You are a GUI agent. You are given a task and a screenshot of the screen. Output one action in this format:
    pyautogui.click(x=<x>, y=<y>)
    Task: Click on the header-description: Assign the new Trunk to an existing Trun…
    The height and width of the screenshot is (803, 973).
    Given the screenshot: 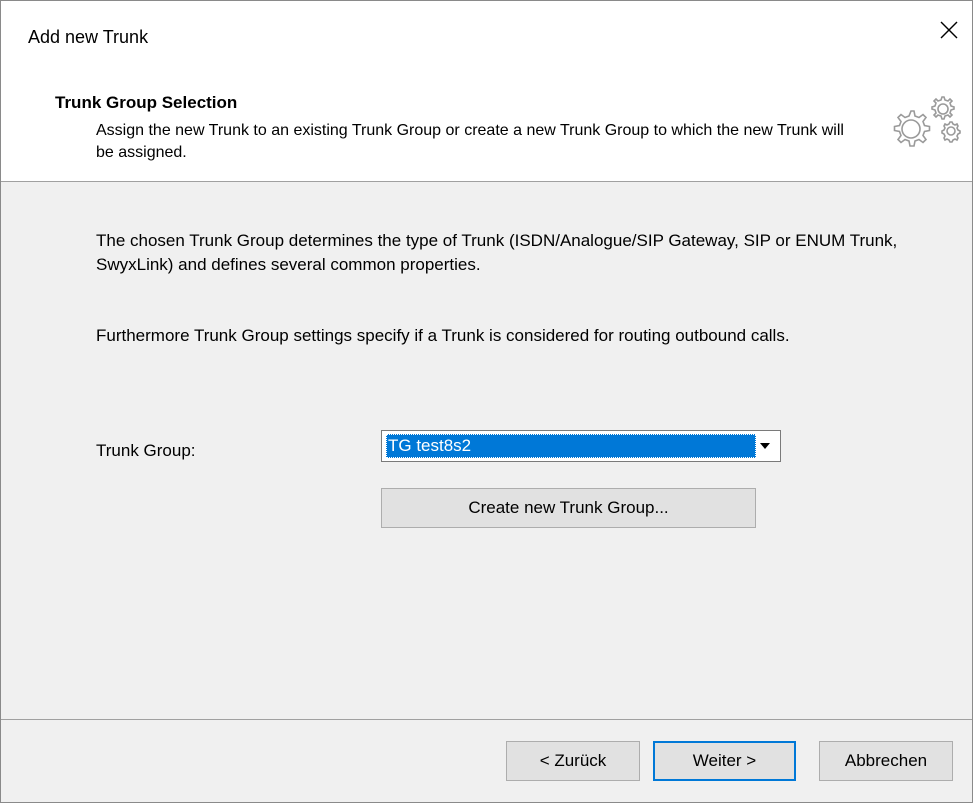 What is the action you would take?
    pyautogui.click(x=470, y=141)
    